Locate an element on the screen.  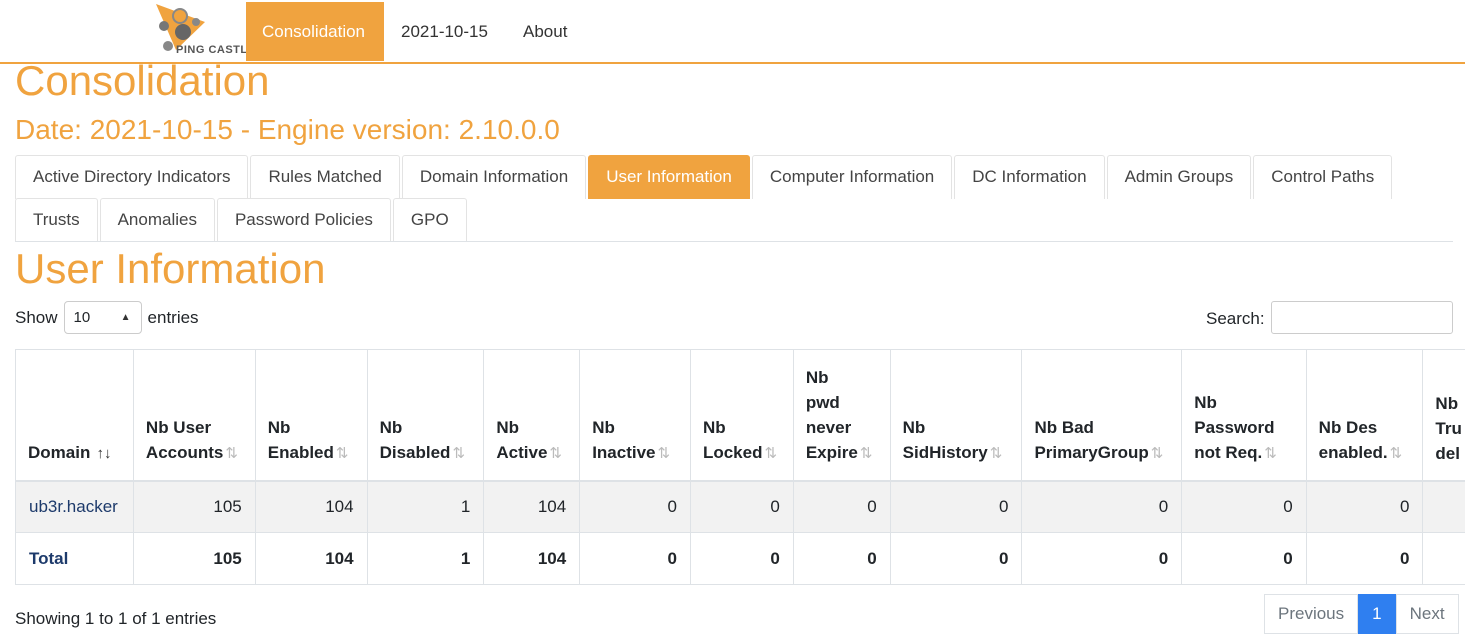
column-header-label: Expire is located at coordinates (831, 452).